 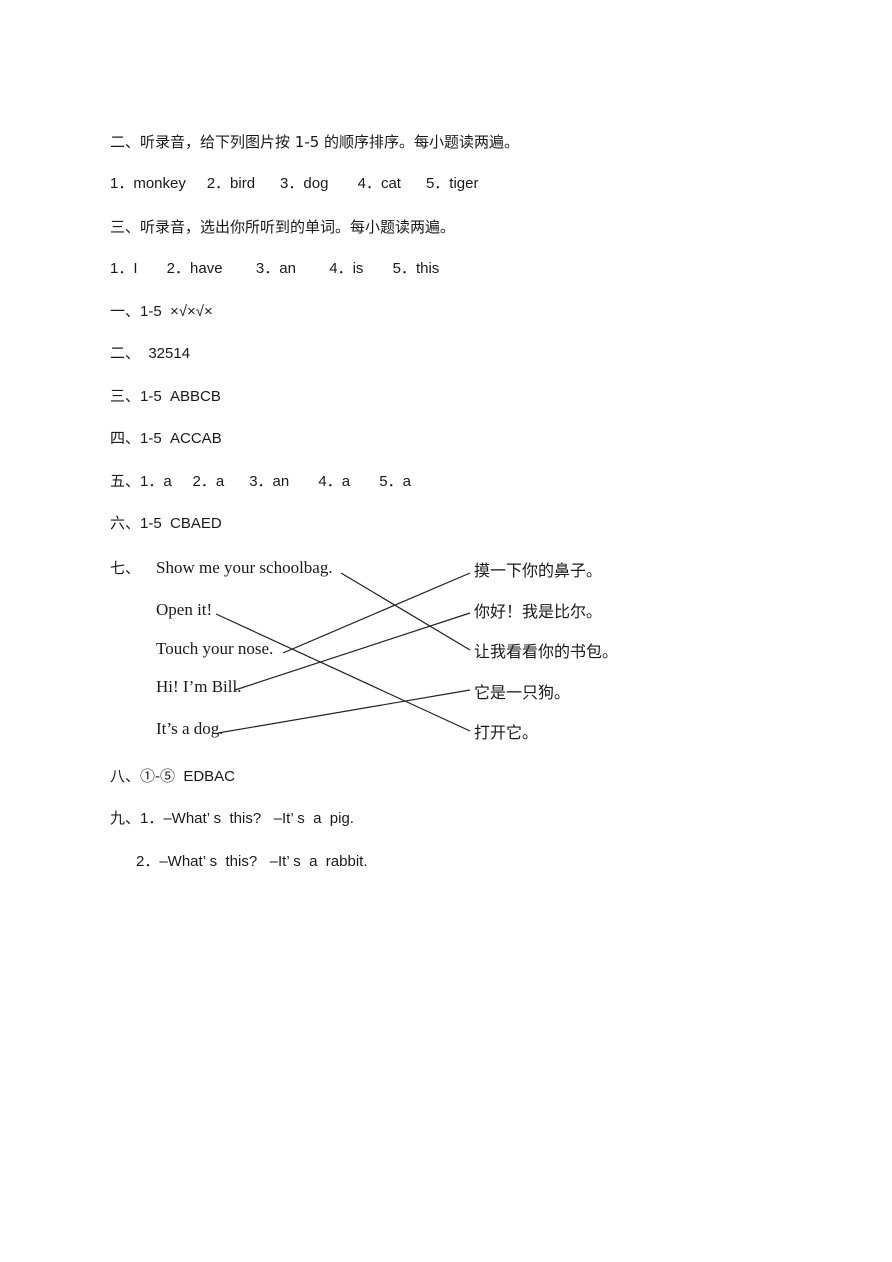 I want to click on listen-order-words: 1．monkey 2．bird 3．dog 4．cat 5．tiger, so click(x=294, y=183).